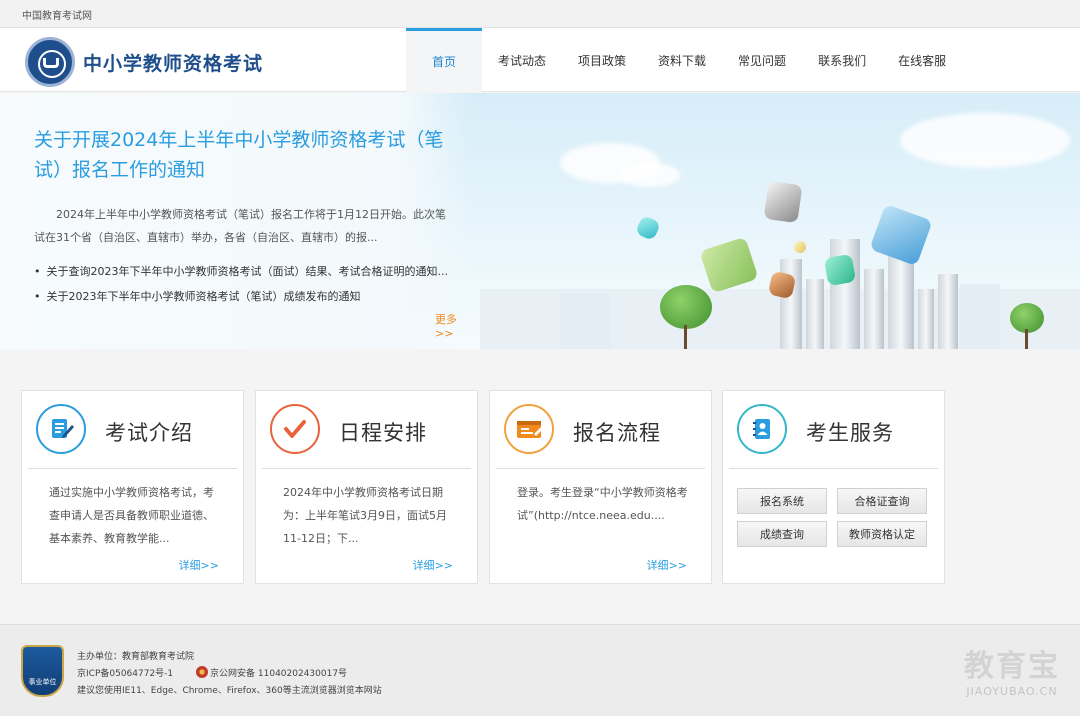 The image size is (1080, 716). What do you see at coordinates (202, 672) in the screenshot?
I see `police-badge-icon` at bounding box center [202, 672].